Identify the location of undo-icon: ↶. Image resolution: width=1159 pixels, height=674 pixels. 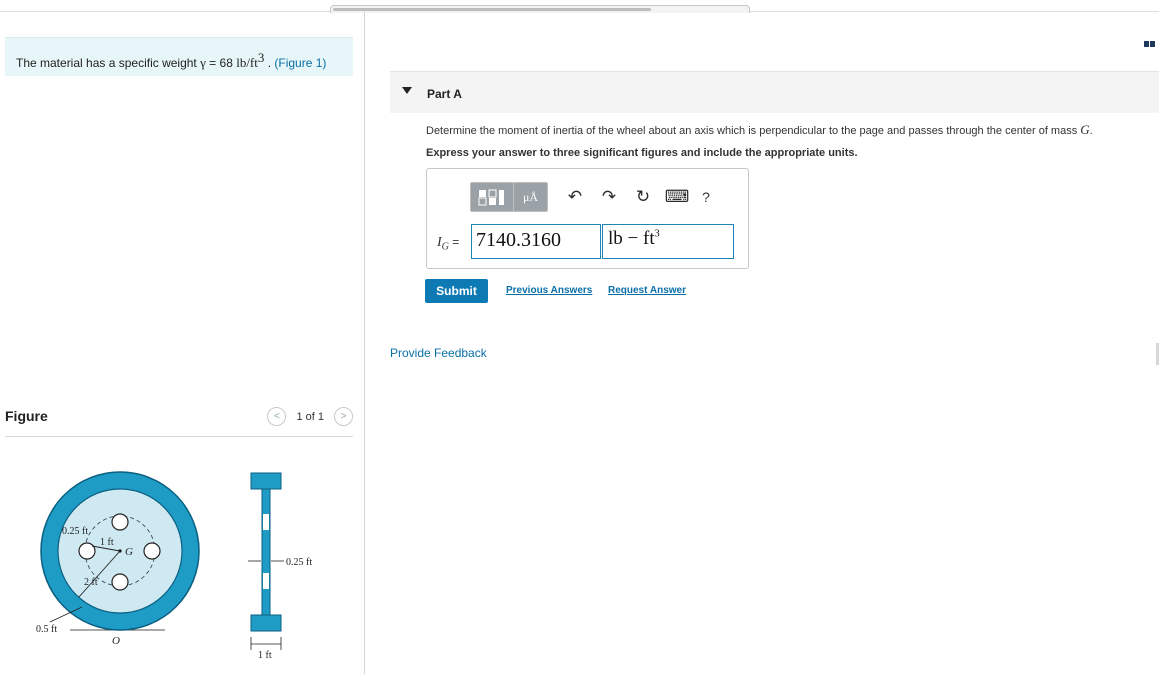
(575, 197).